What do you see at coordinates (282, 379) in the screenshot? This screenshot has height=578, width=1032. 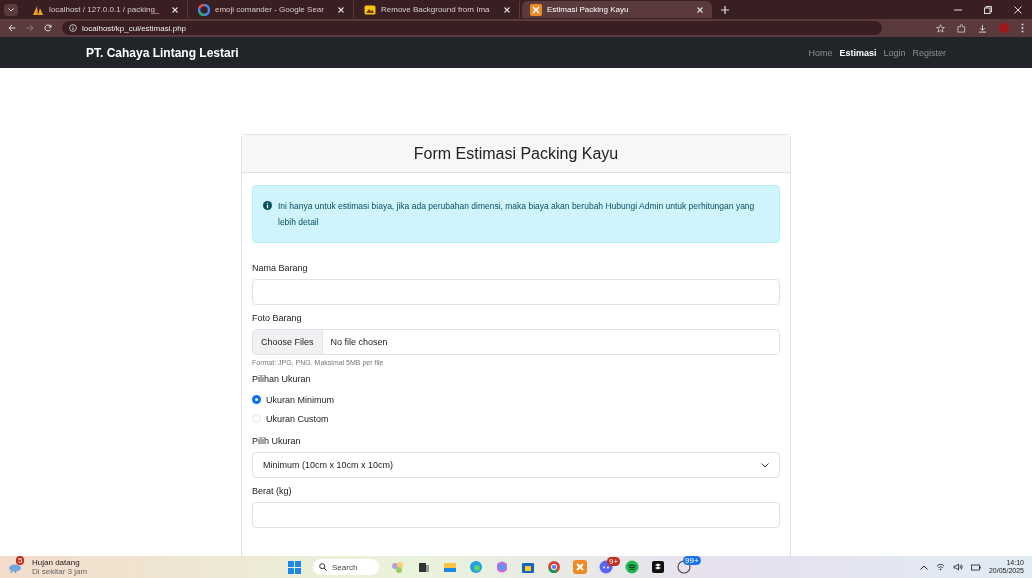 I see `field-label: Pilihan Ukuran` at bounding box center [282, 379].